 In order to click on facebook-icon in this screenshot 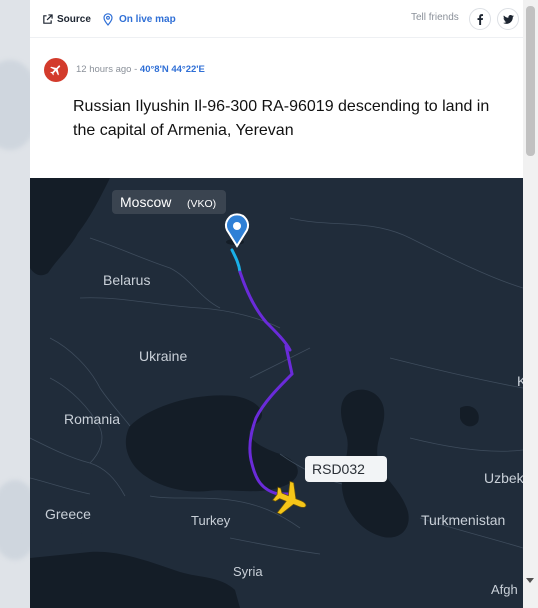, I will do `click(480, 19)`.